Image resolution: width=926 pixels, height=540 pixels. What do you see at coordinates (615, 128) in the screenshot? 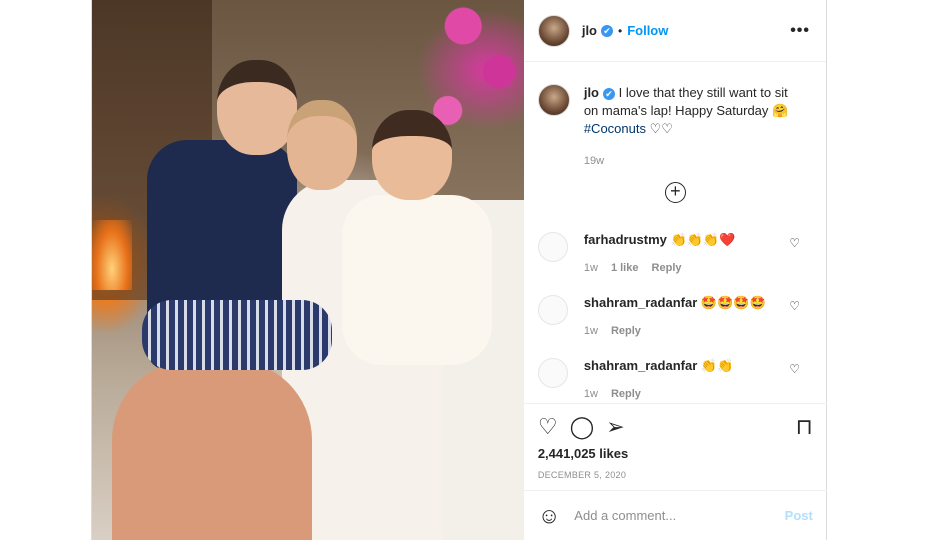
I see `hashtag-link: #Coconuts` at bounding box center [615, 128].